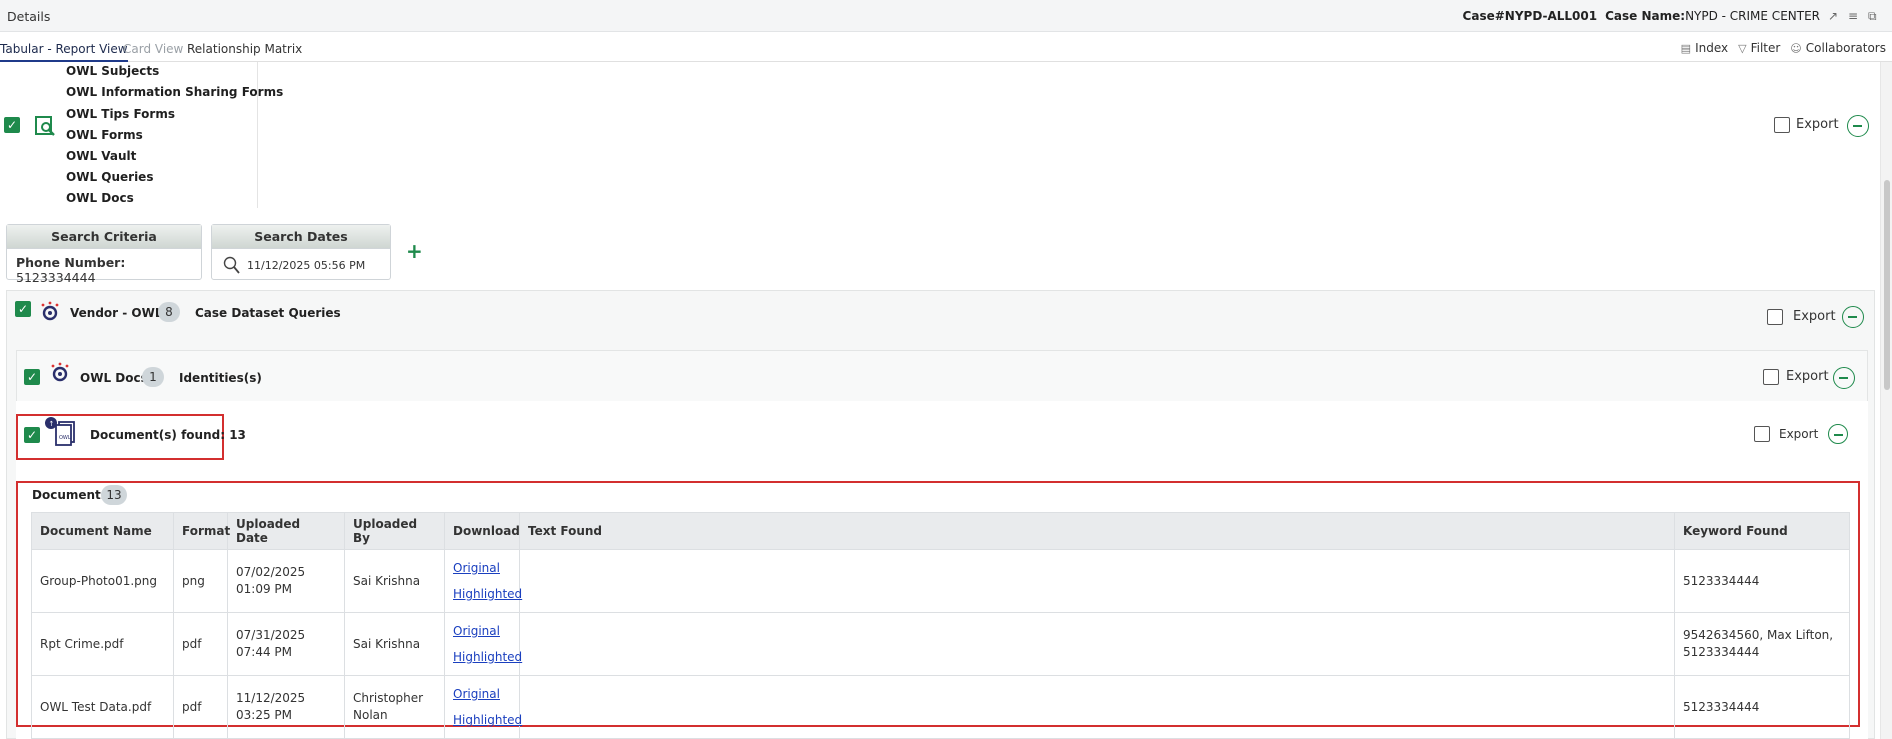 This screenshot has width=1892, height=739. Describe the element at coordinates (1886, 400) in the screenshot. I see `vertical-scrollbar` at that location.